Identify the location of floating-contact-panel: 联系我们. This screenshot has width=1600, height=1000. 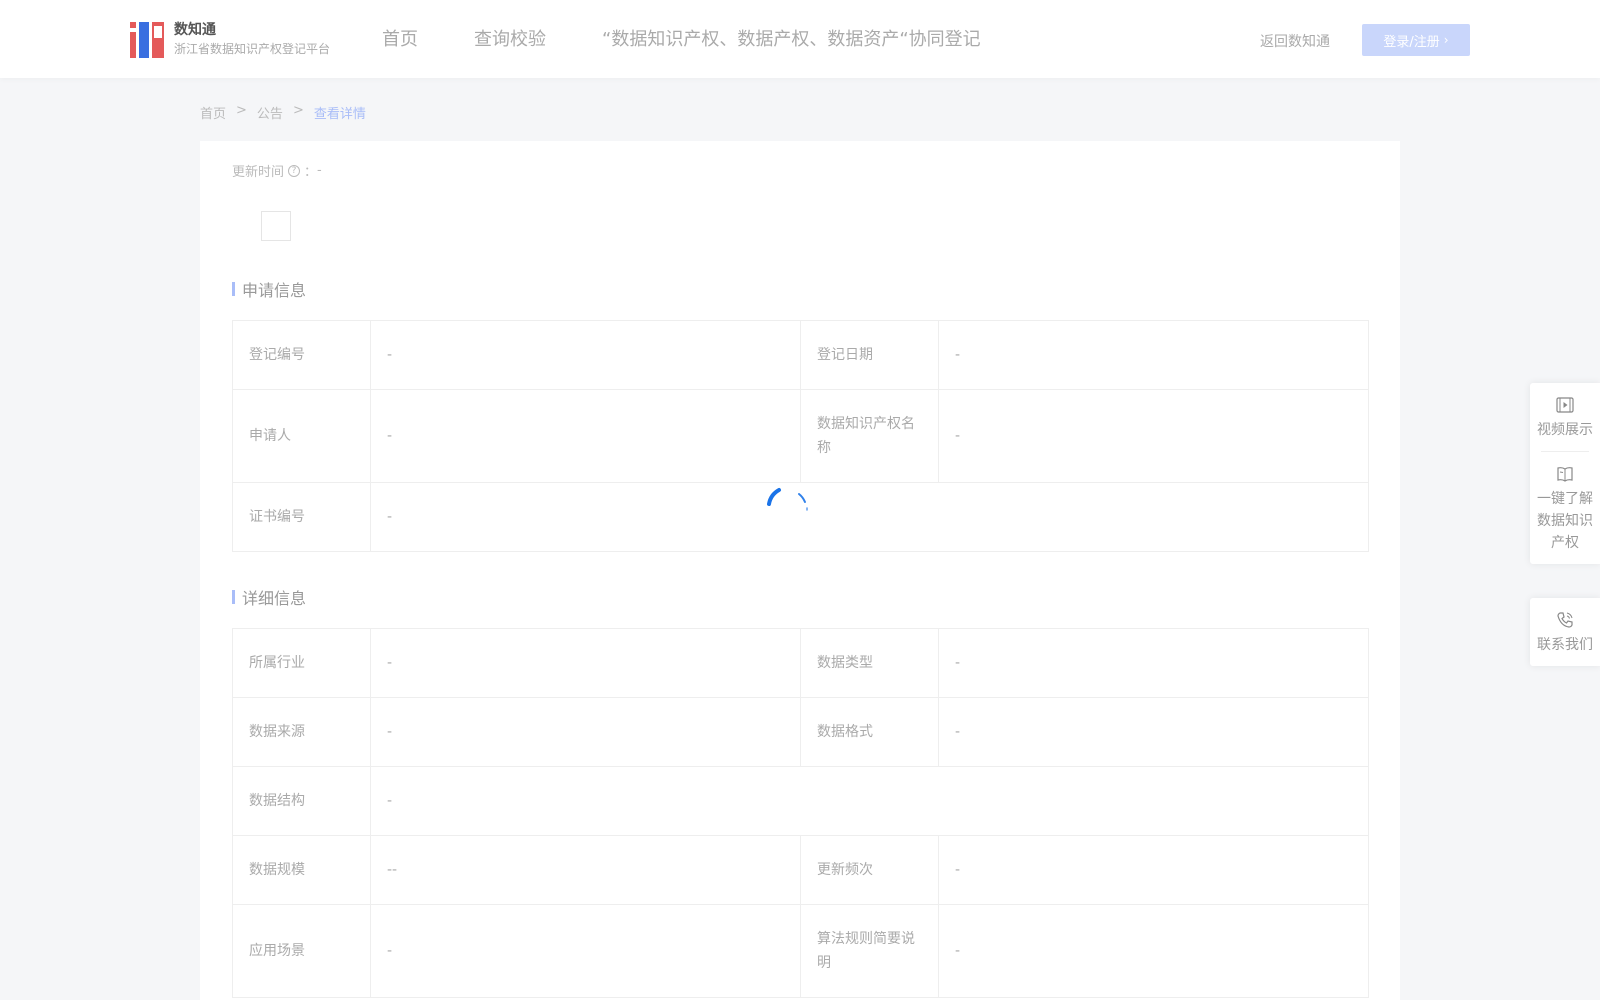
(1565, 632).